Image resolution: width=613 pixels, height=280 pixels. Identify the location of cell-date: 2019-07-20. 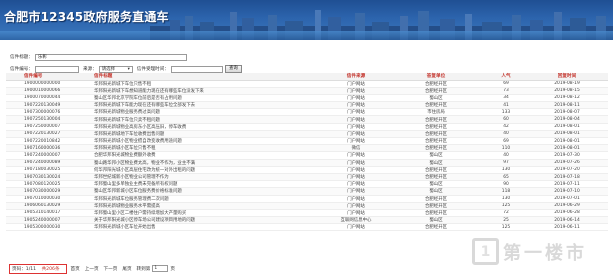
(567, 170).